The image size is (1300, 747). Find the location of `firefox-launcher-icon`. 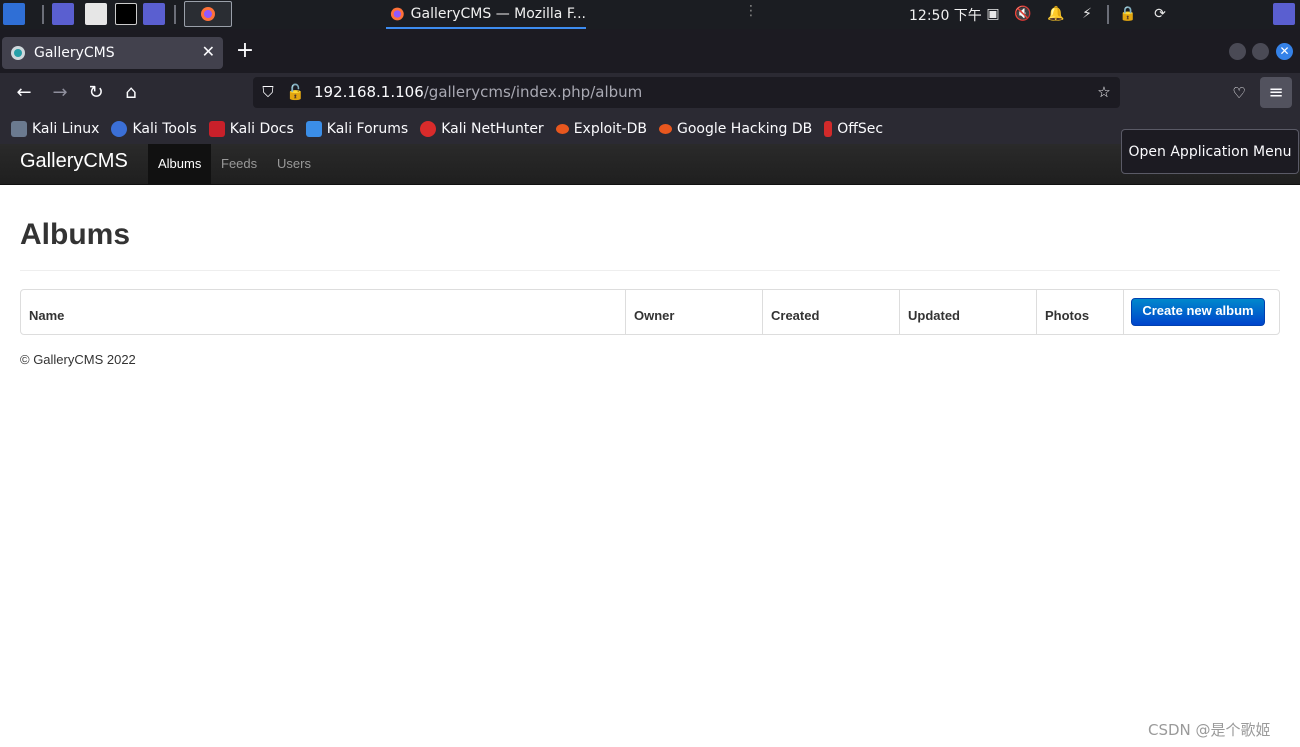

firefox-launcher-icon is located at coordinates (208, 14).